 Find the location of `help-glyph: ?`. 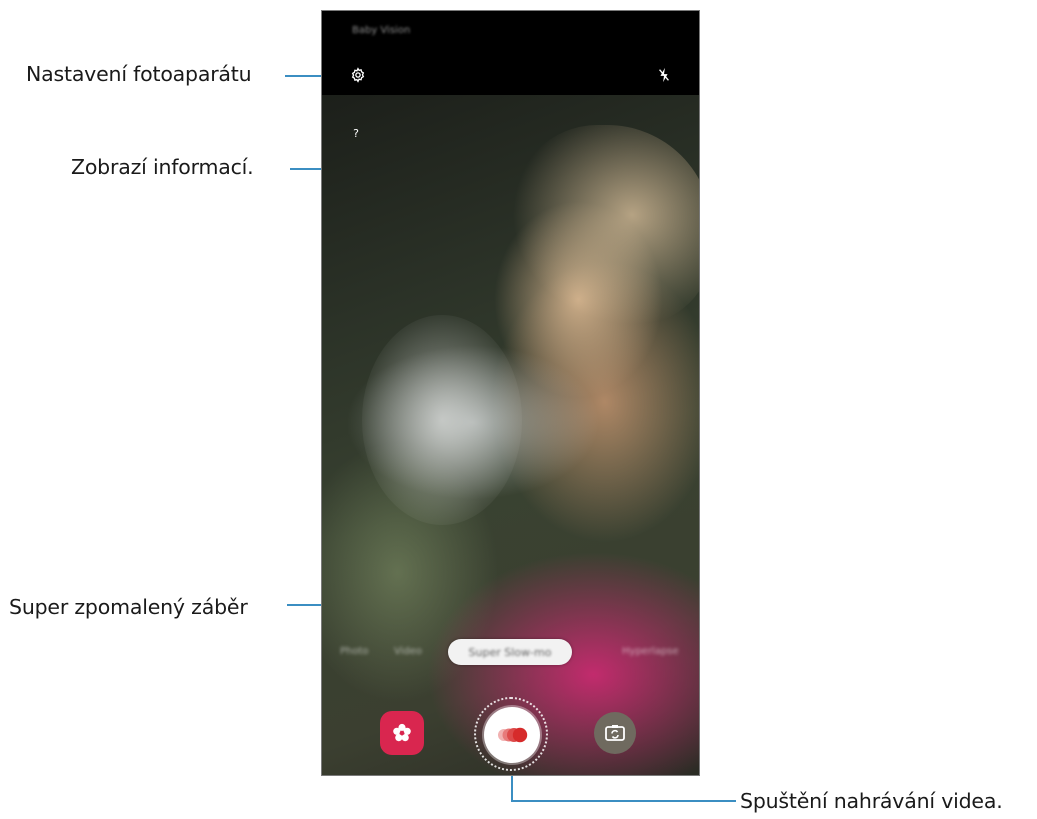

help-glyph: ? is located at coordinates (356, 133).